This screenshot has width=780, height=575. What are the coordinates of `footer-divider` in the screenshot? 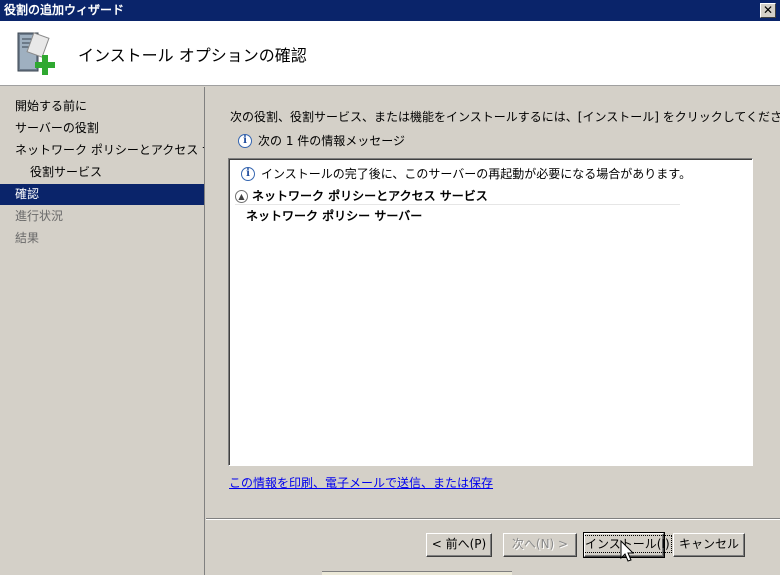 It's located at (493, 519).